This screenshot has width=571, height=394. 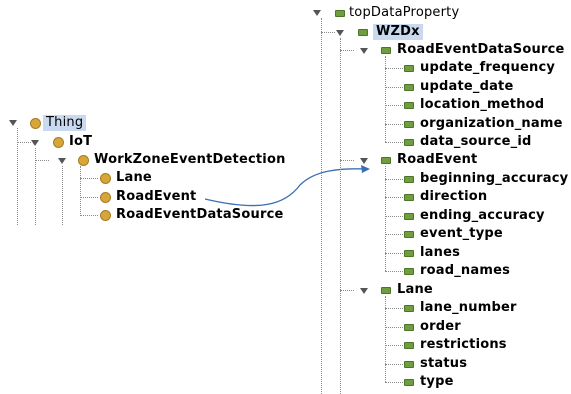 What do you see at coordinates (453, 197) in the screenshot?
I see `property-direction: direction` at bounding box center [453, 197].